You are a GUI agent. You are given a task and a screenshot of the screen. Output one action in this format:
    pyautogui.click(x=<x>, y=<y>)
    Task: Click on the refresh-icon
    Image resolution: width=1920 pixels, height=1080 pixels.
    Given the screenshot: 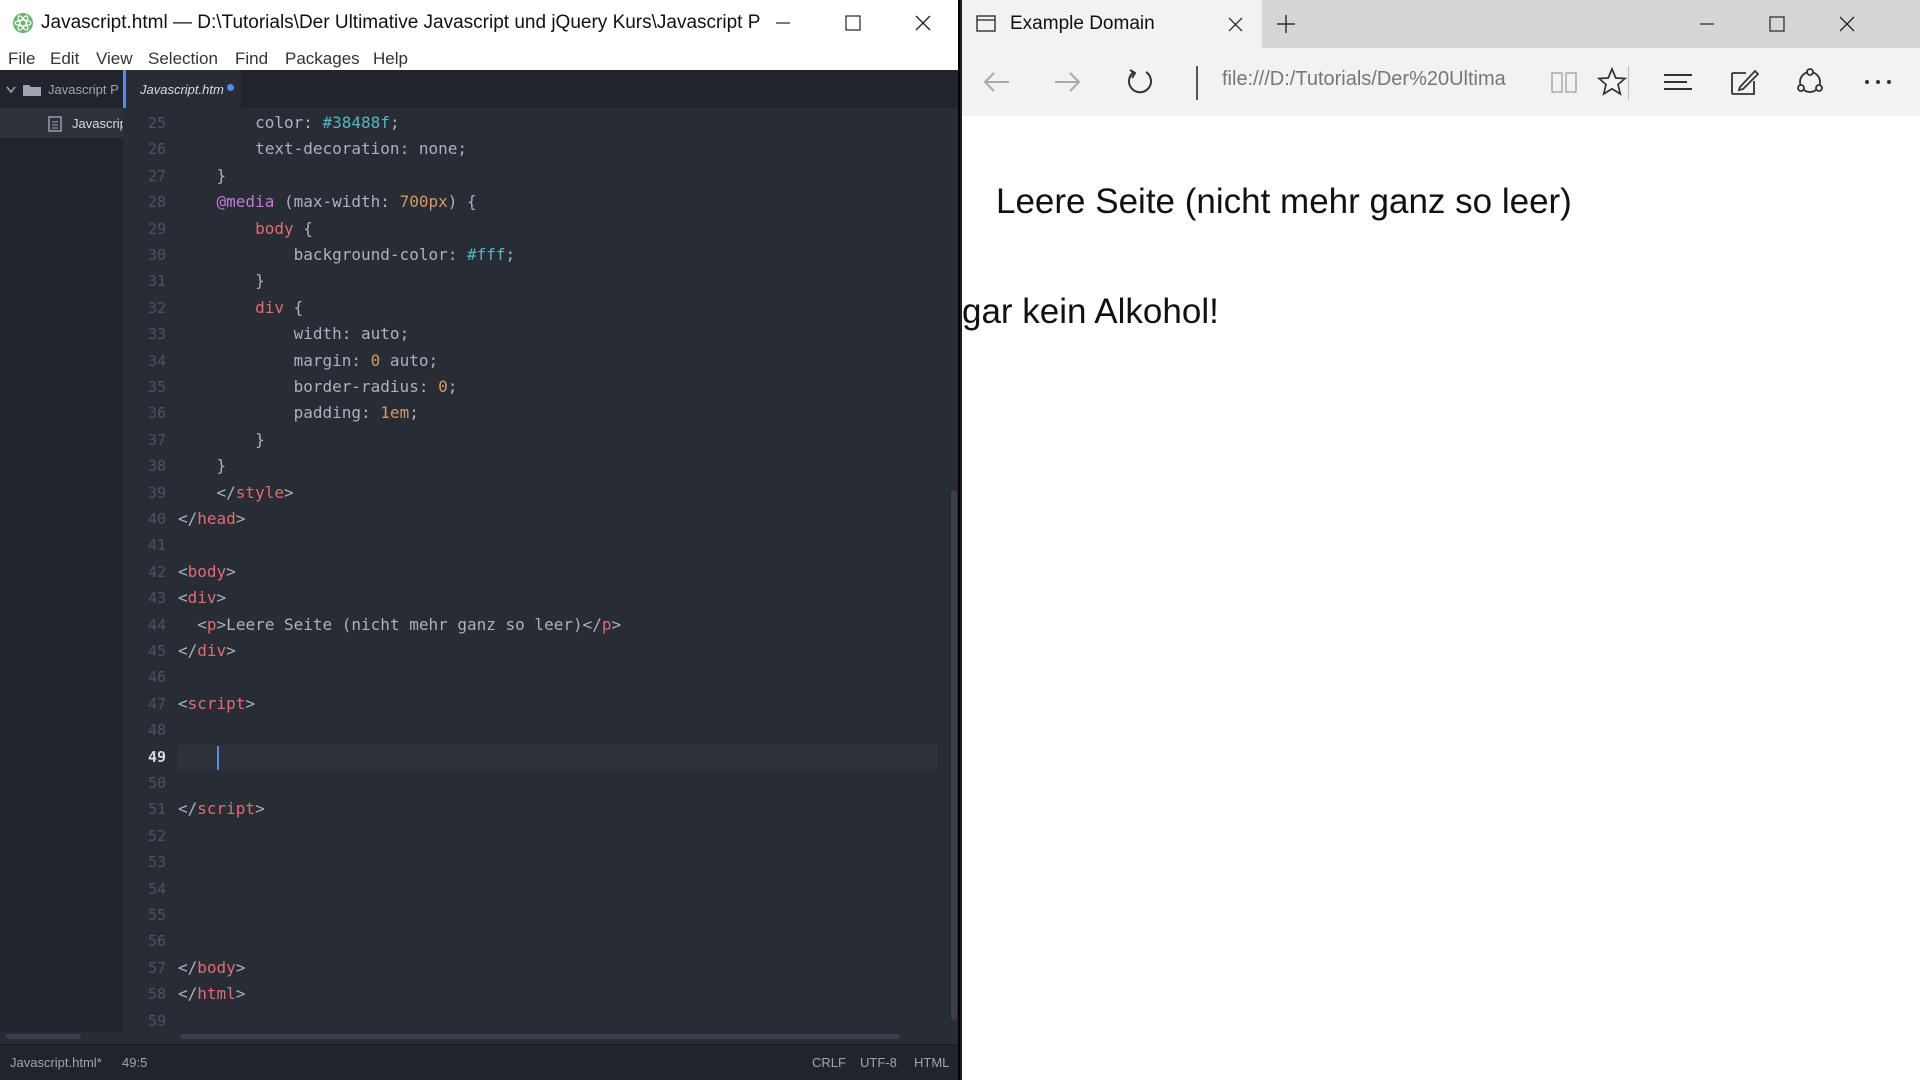 What is the action you would take?
    pyautogui.click(x=1140, y=81)
    